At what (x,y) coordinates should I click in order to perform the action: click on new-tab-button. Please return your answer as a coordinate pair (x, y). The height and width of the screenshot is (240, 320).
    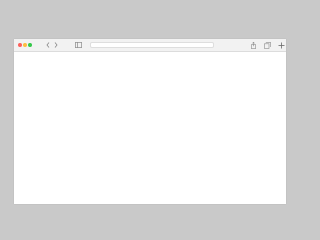
    Looking at the image, I should click on (281, 45).